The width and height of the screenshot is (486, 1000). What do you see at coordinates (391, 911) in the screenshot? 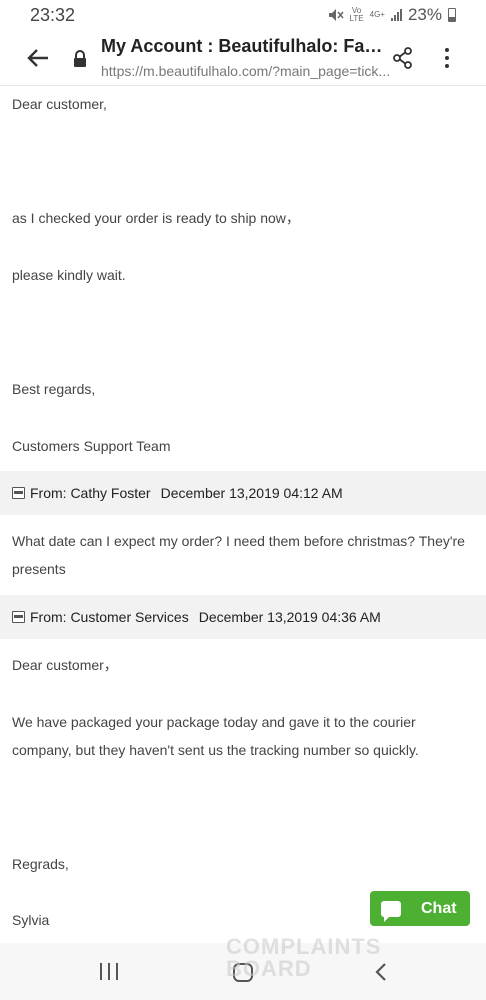
I see `chat-bubble-icon` at bounding box center [391, 911].